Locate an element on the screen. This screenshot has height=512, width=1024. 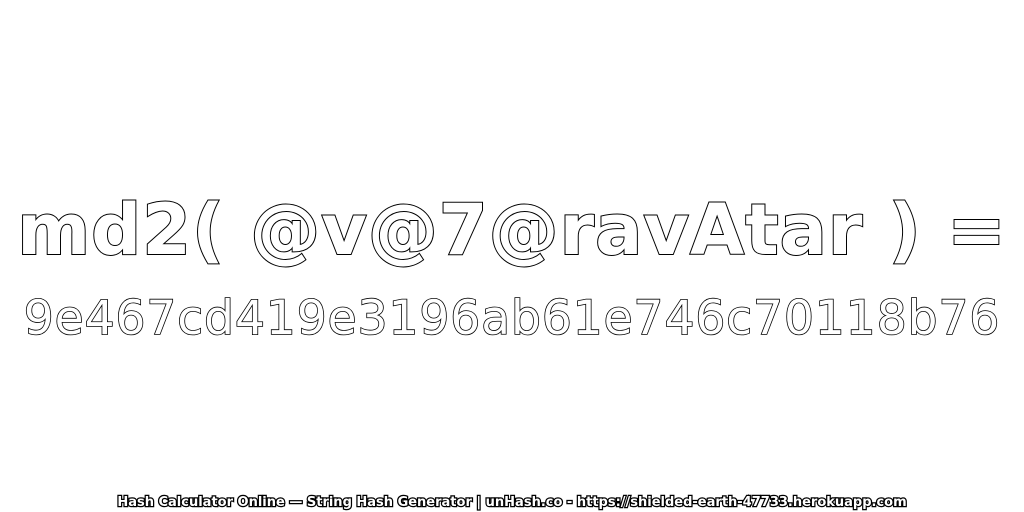
hash-value: 9e467cd419e3196ab61e746c70118b76 is located at coordinates (512, 318).